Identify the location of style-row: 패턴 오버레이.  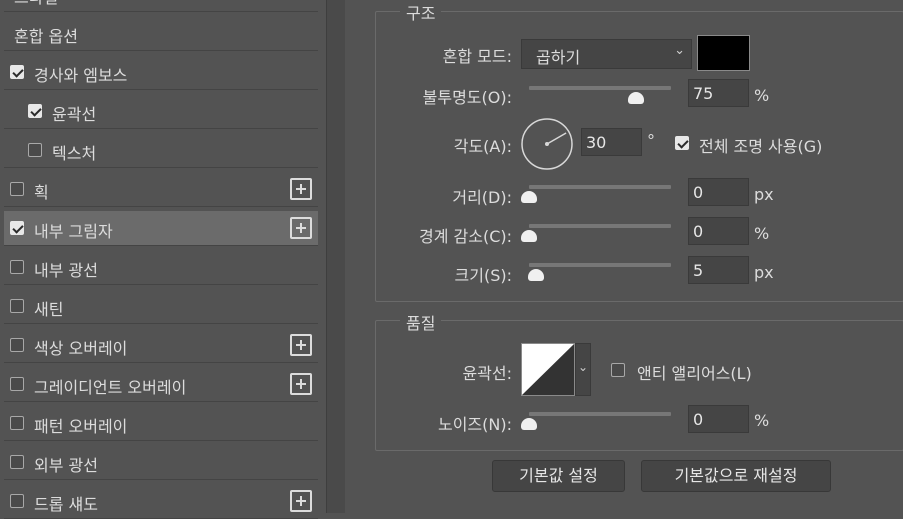
(161, 423).